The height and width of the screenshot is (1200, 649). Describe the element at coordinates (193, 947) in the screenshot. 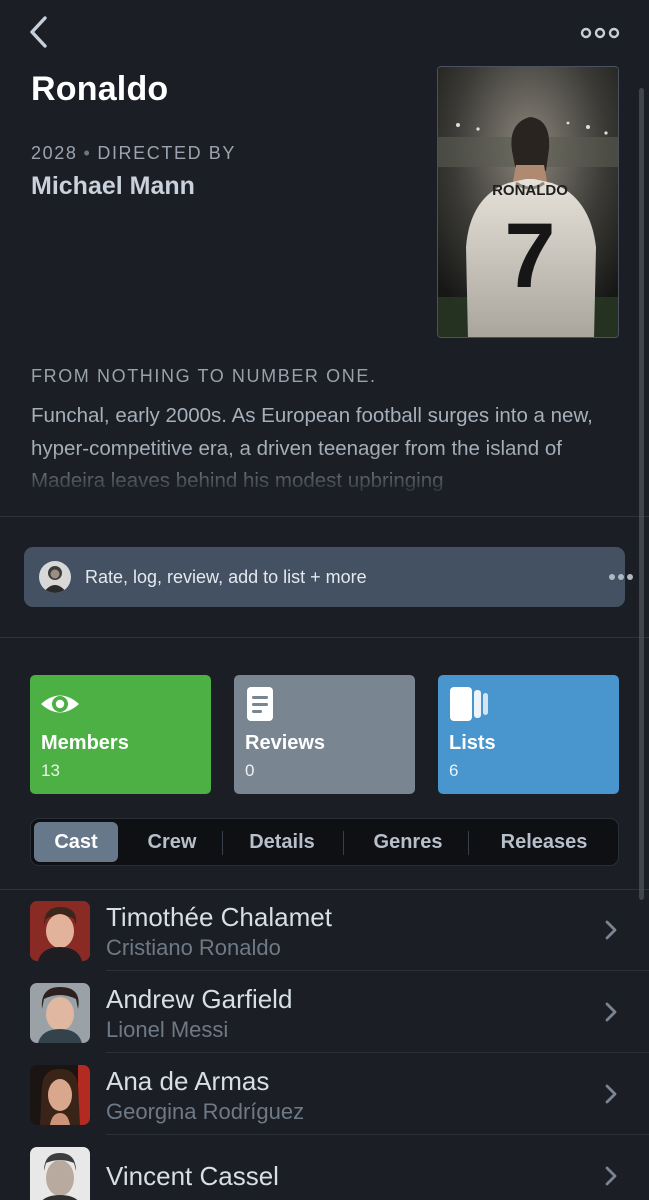

I see `character-name: Cristiano Ronaldo` at that location.